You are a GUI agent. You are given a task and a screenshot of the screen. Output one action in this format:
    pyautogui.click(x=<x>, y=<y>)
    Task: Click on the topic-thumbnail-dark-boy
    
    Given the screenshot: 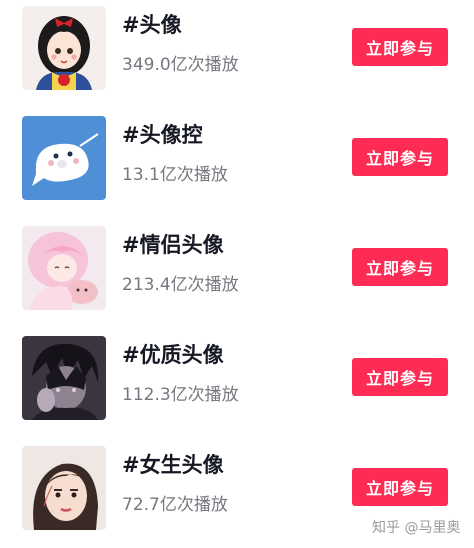 What is the action you would take?
    pyautogui.click(x=64, y=378)
    